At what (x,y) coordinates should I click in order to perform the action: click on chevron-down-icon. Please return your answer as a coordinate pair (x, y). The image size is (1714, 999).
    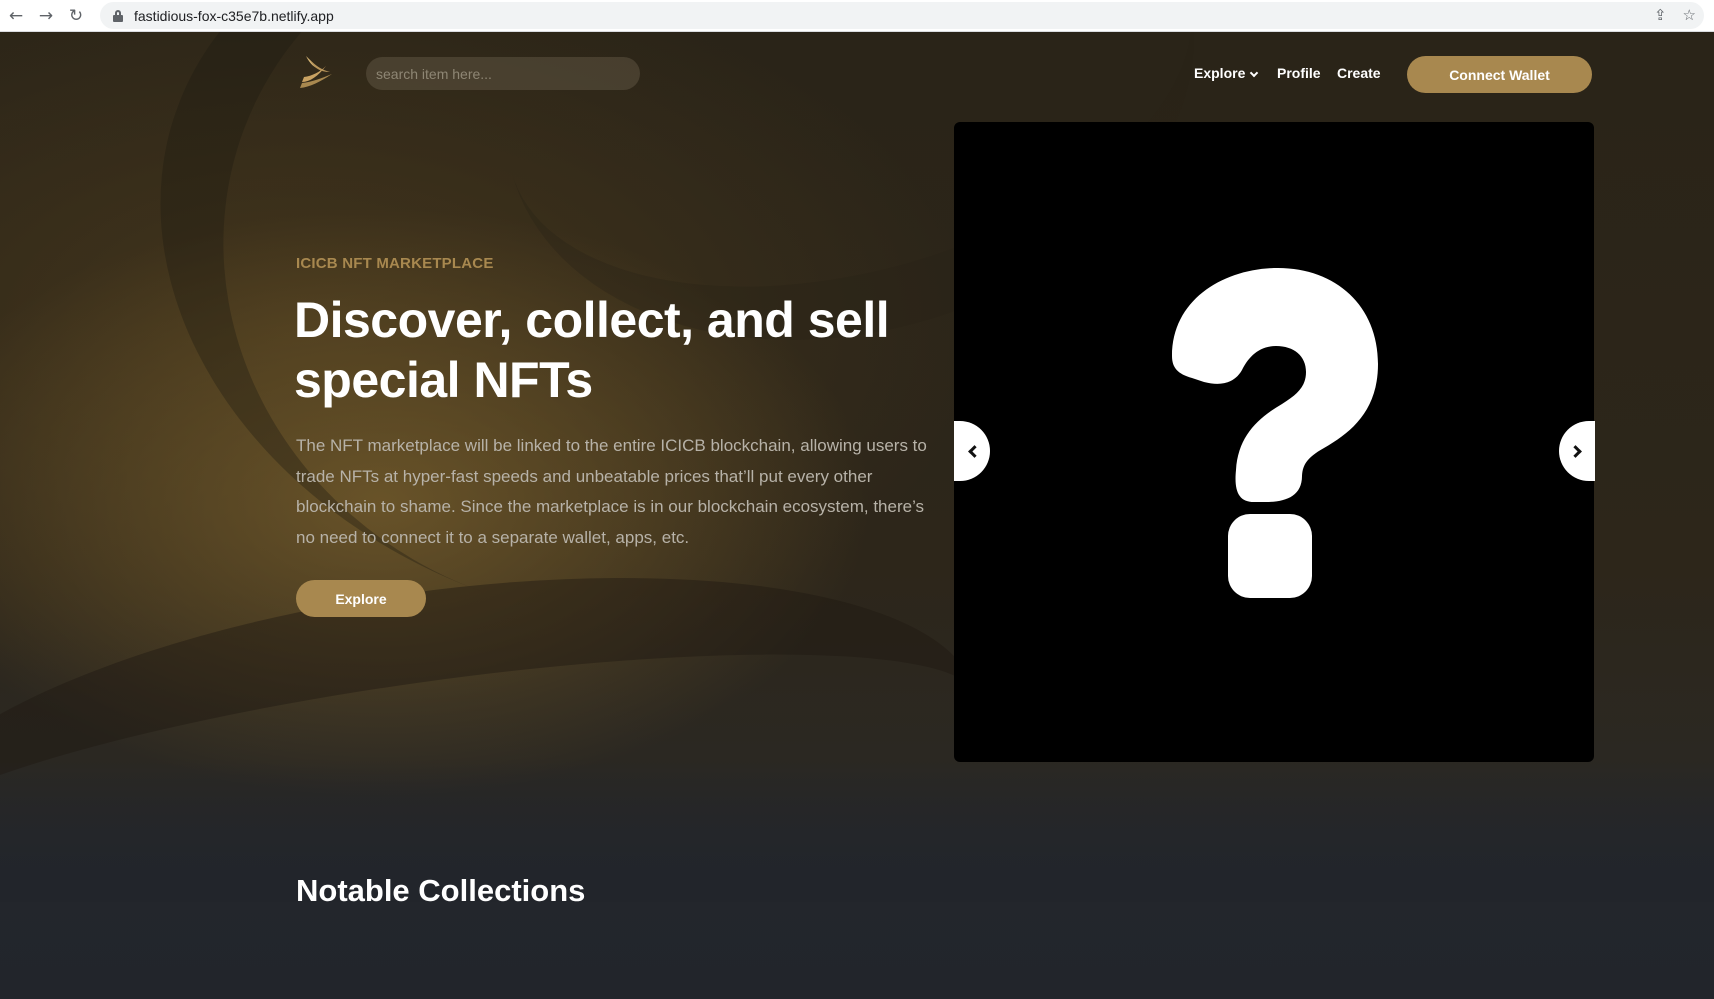
    Looking at the image, I should click on (1254, 73).